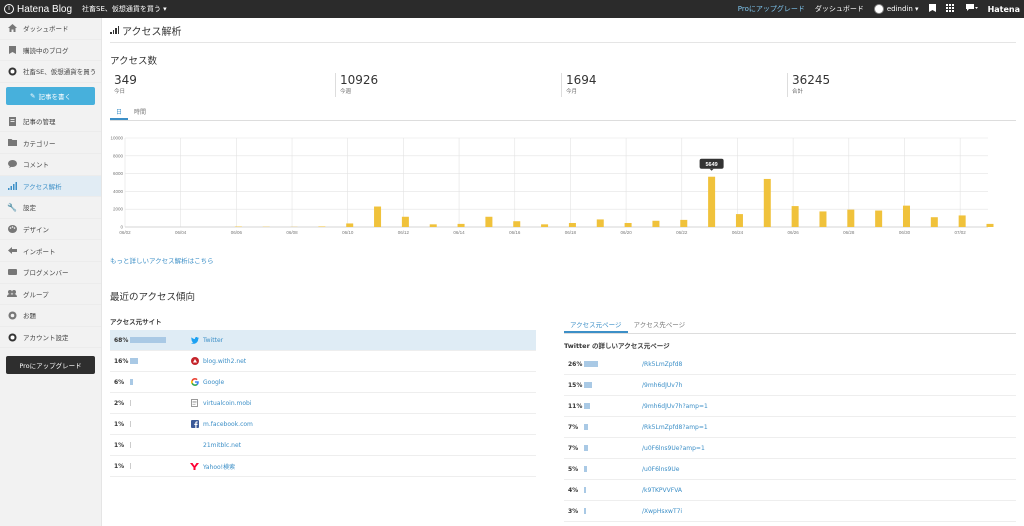 The image size is (1024, 526). I want to click on user-menu: edindin ▾, so click(896, 9).